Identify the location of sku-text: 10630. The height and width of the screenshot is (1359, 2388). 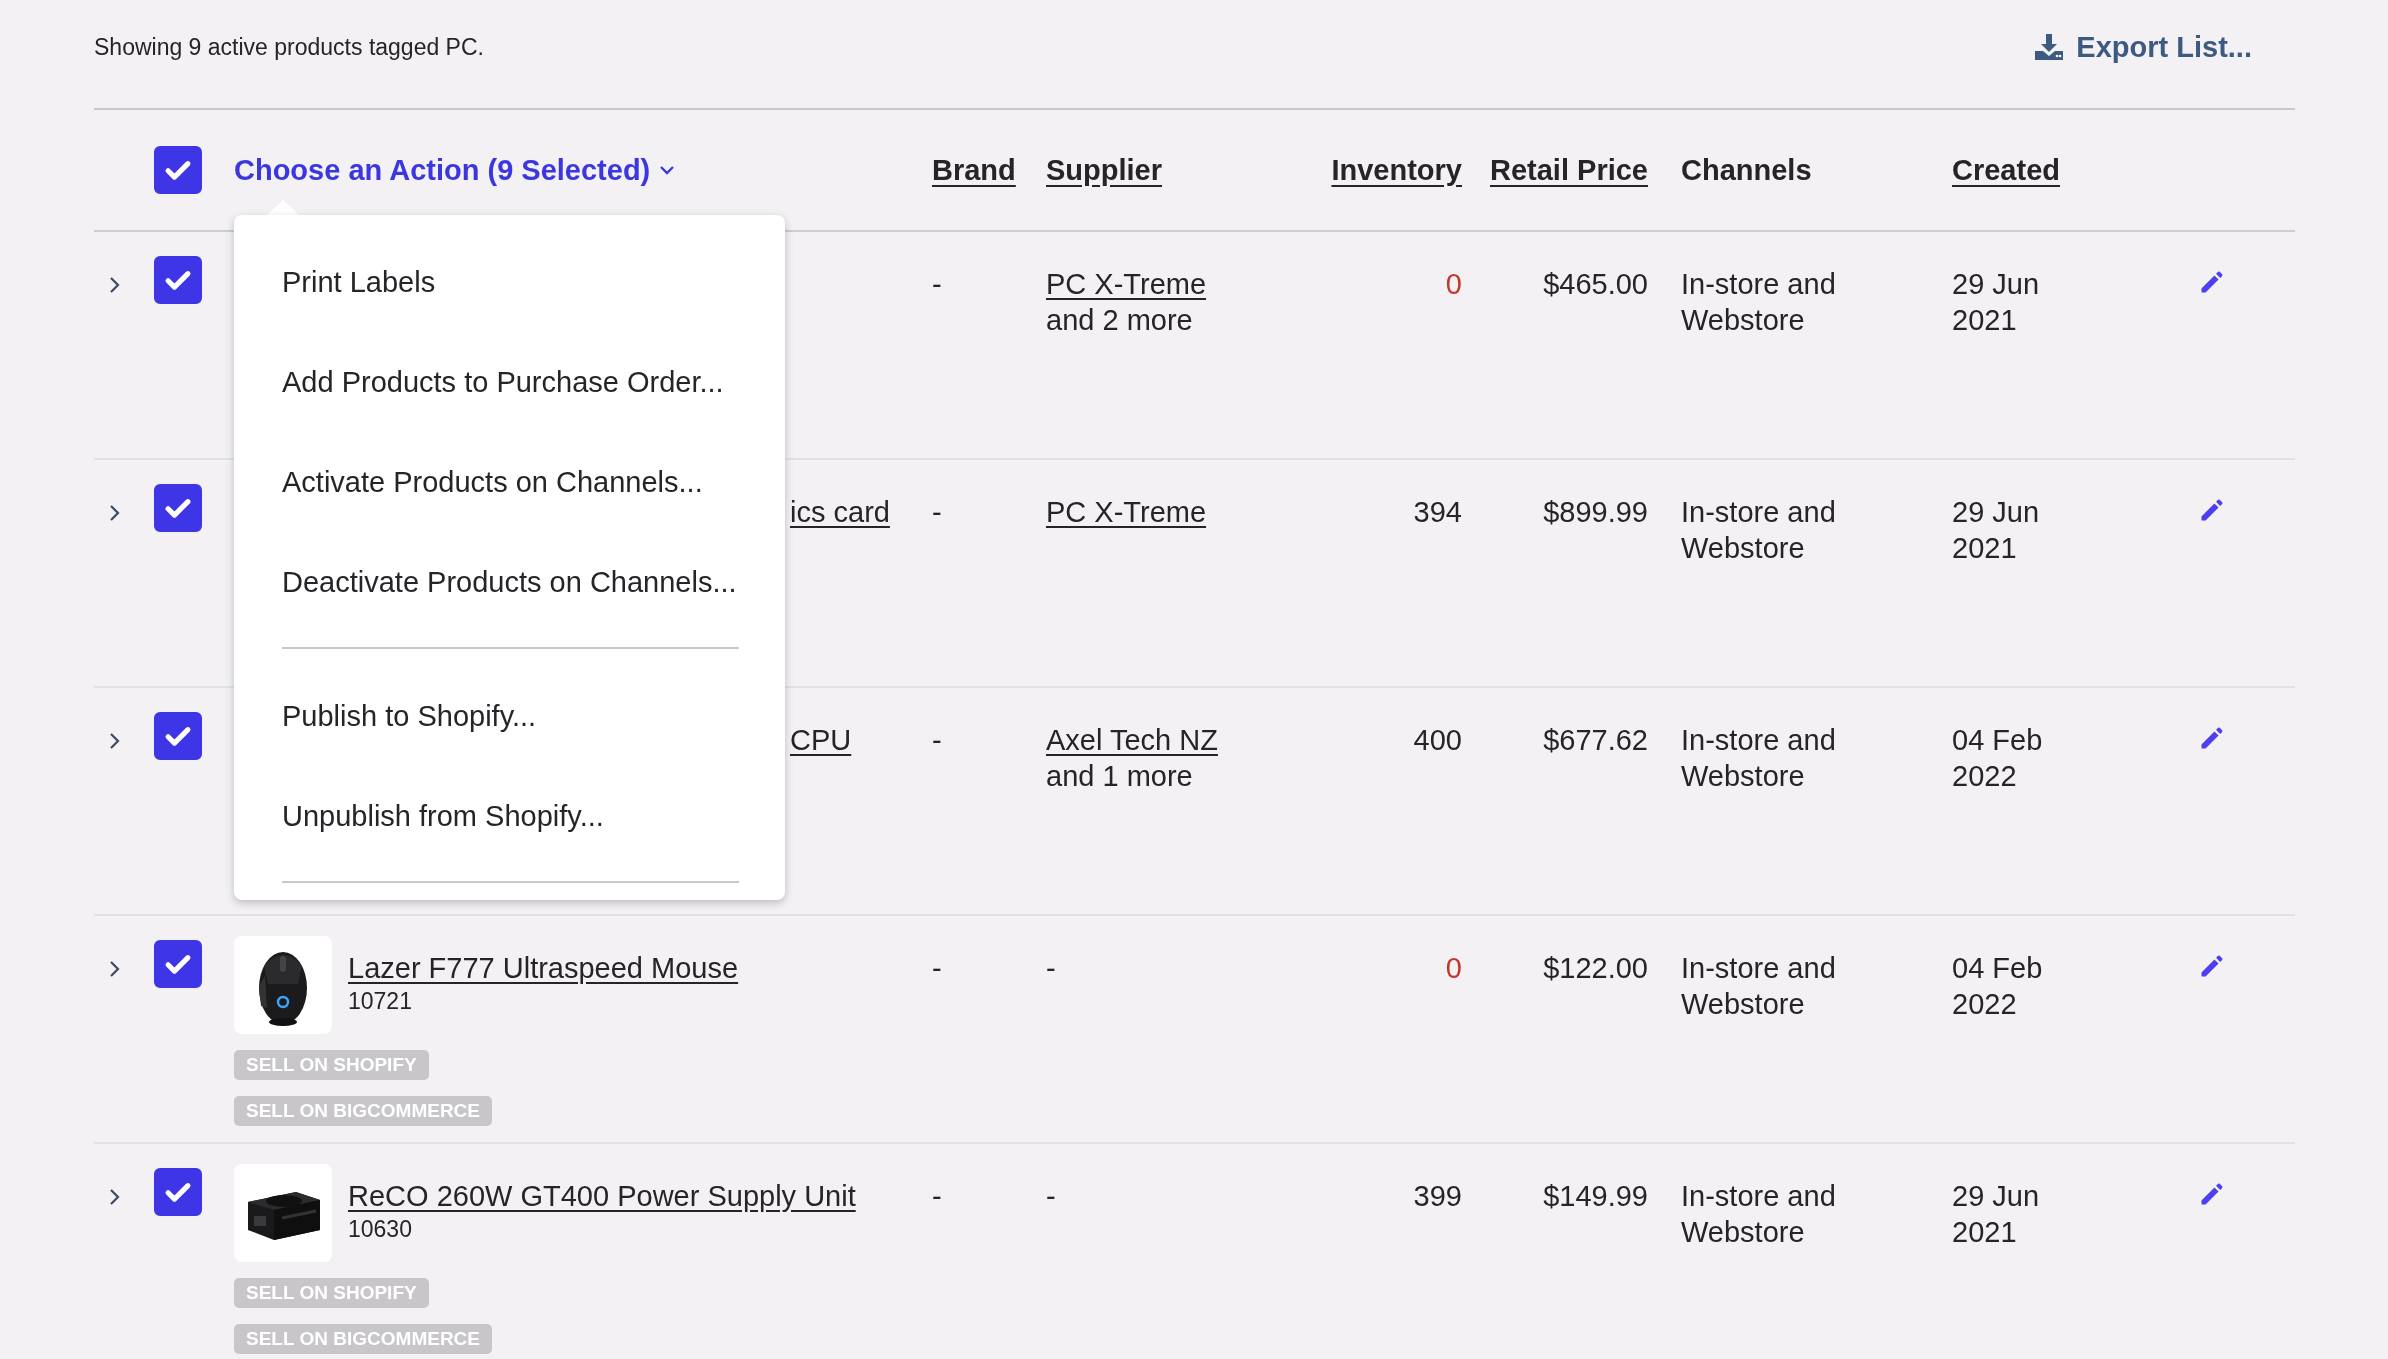
(380, 1229).